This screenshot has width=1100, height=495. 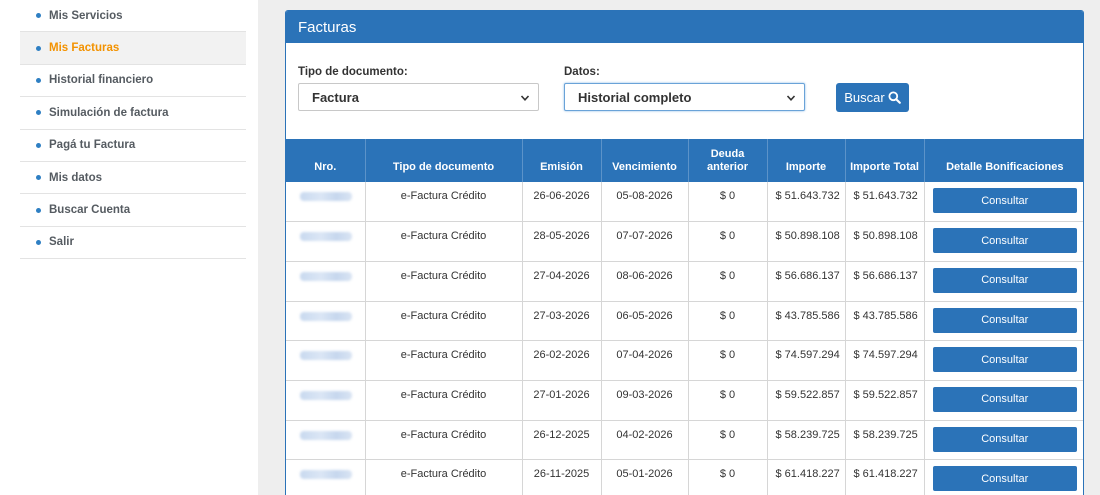 What do you see at coordinates (90, 210) in the screenshot?
I see `sidebar-item-label: Buscar Cuenta` at bounding box center [90, 210].